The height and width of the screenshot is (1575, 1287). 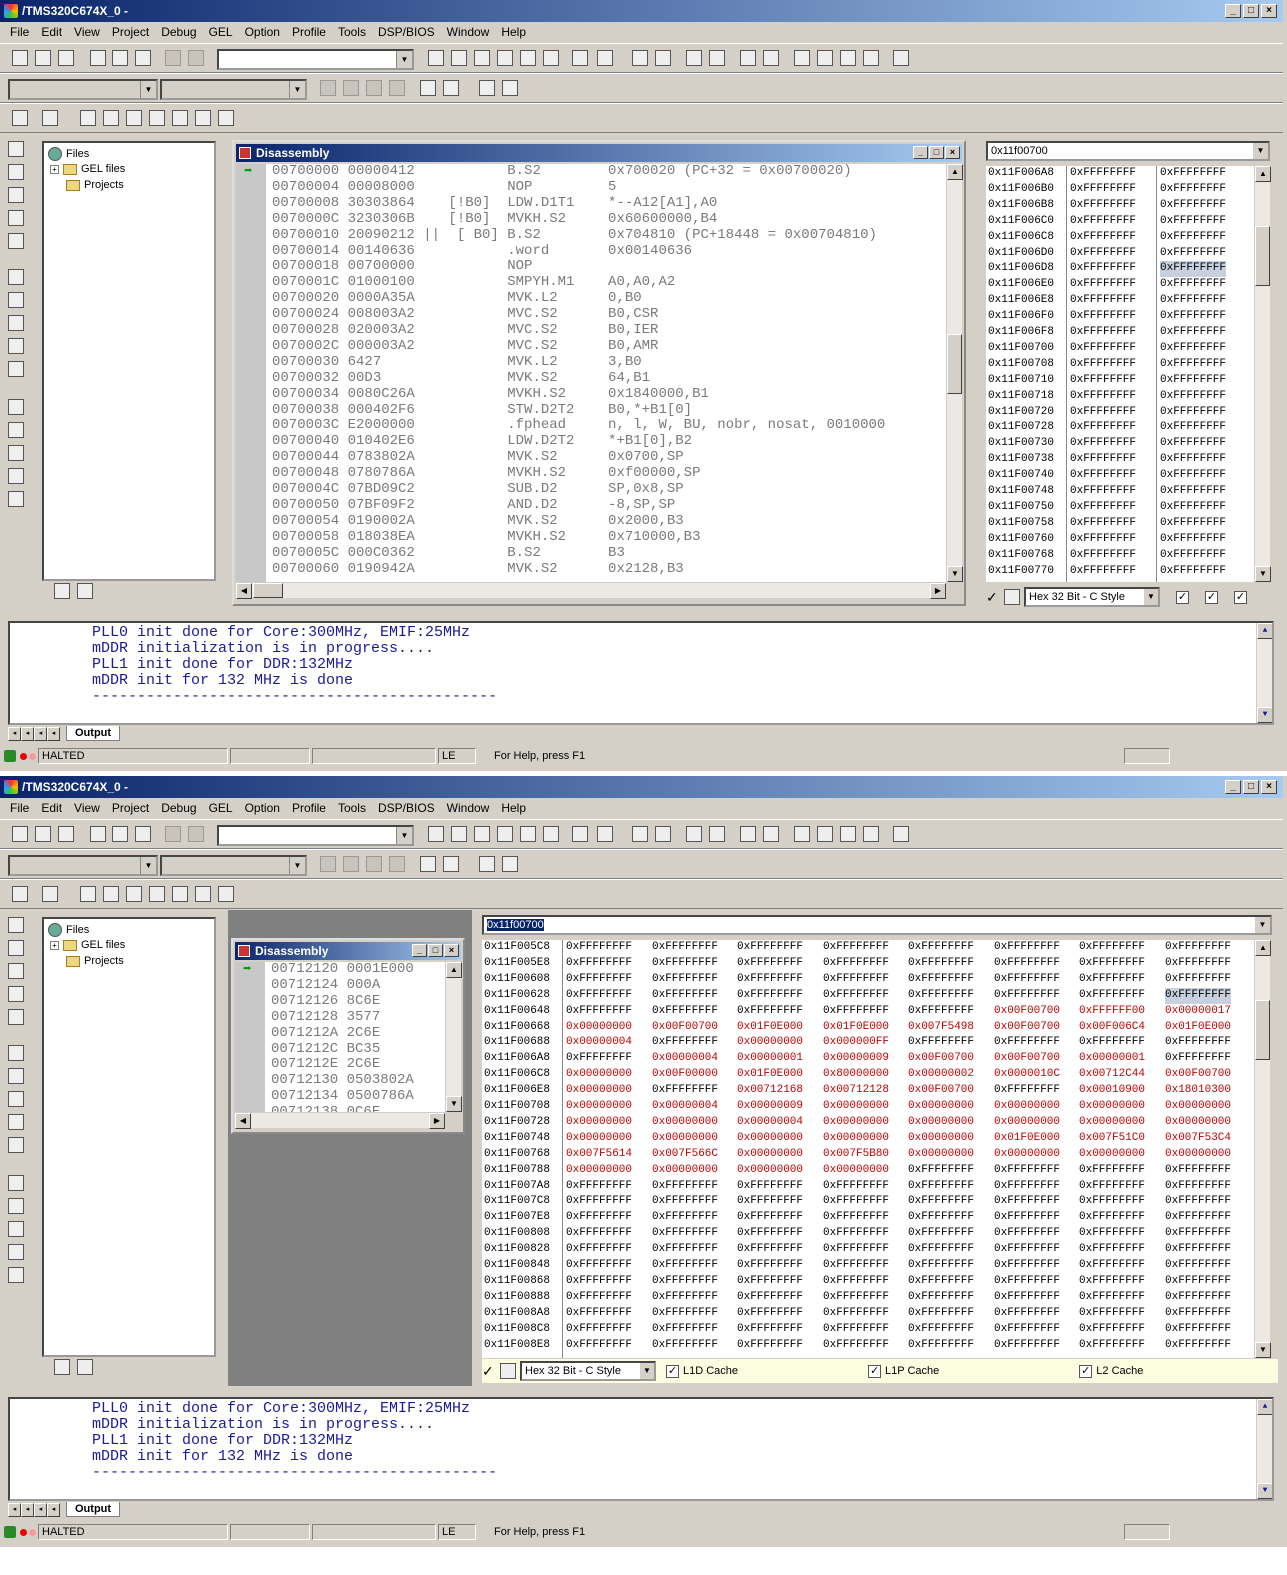 I want to click on compile-icon, so click(x=328, y=864).